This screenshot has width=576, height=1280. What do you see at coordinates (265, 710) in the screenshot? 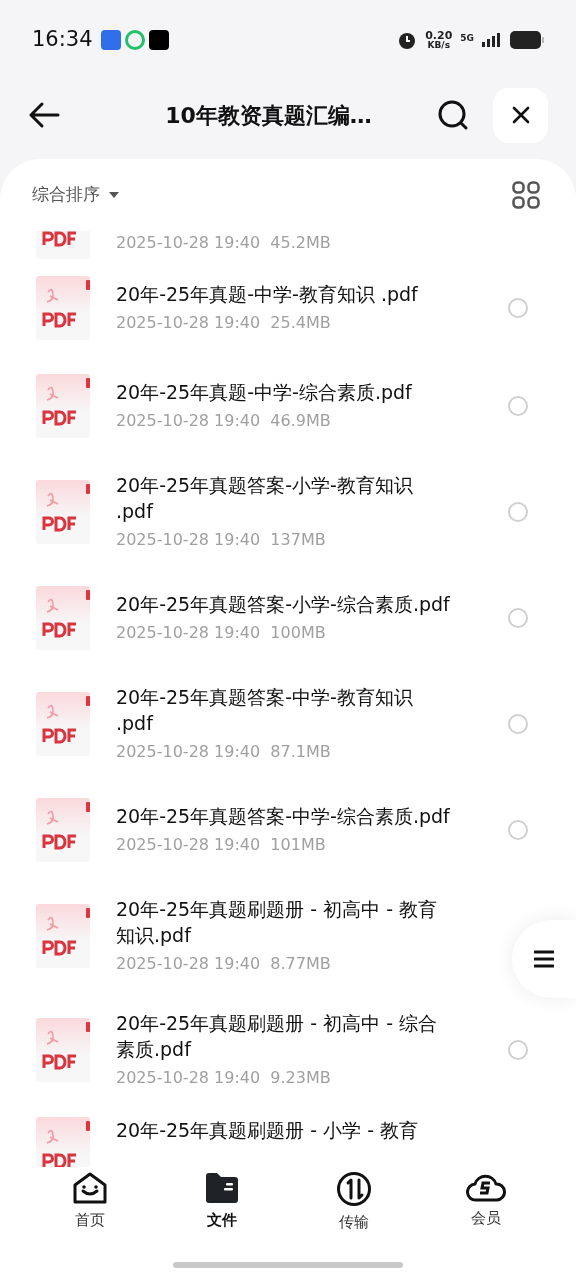
I see `file-name: 20年-25年真题答案-中学-教育知识 .pdf` at bounding box center [265, 710].